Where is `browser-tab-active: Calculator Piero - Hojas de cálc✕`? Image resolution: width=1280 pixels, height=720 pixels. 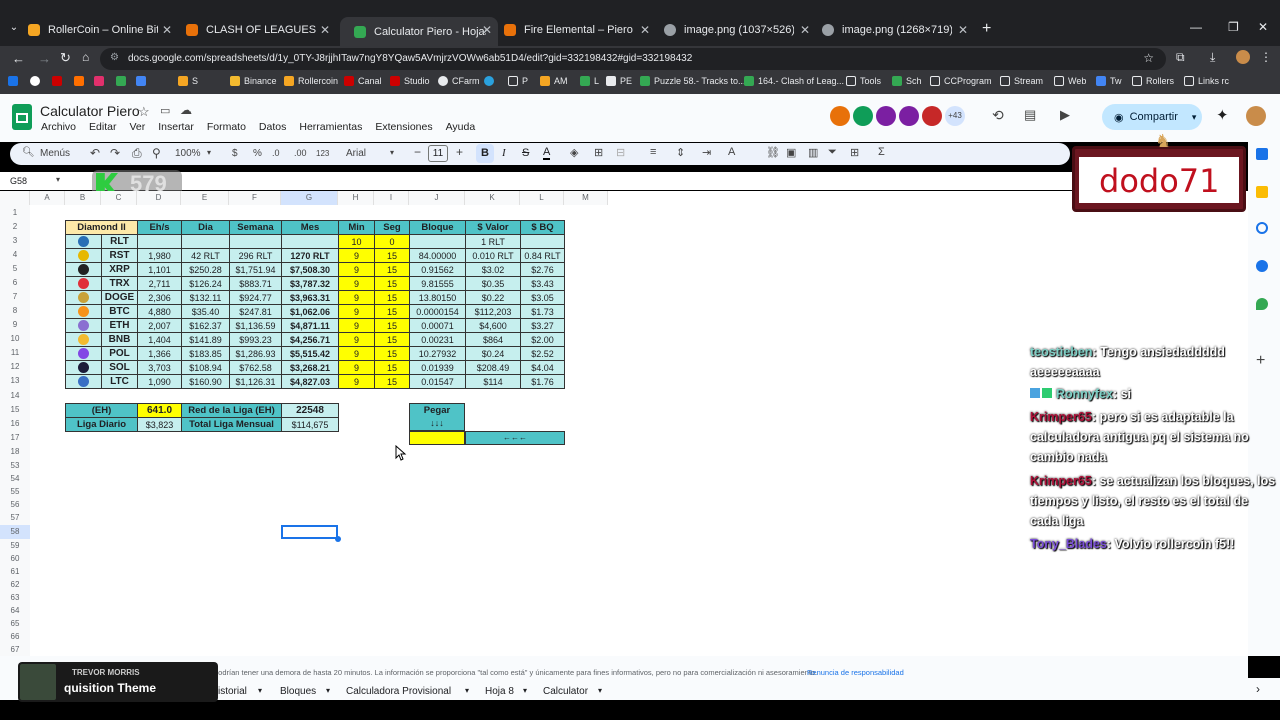 browser-tab-active: Calculator Piero - Hojas de cálc✕ is located at coordinates (419, 31).